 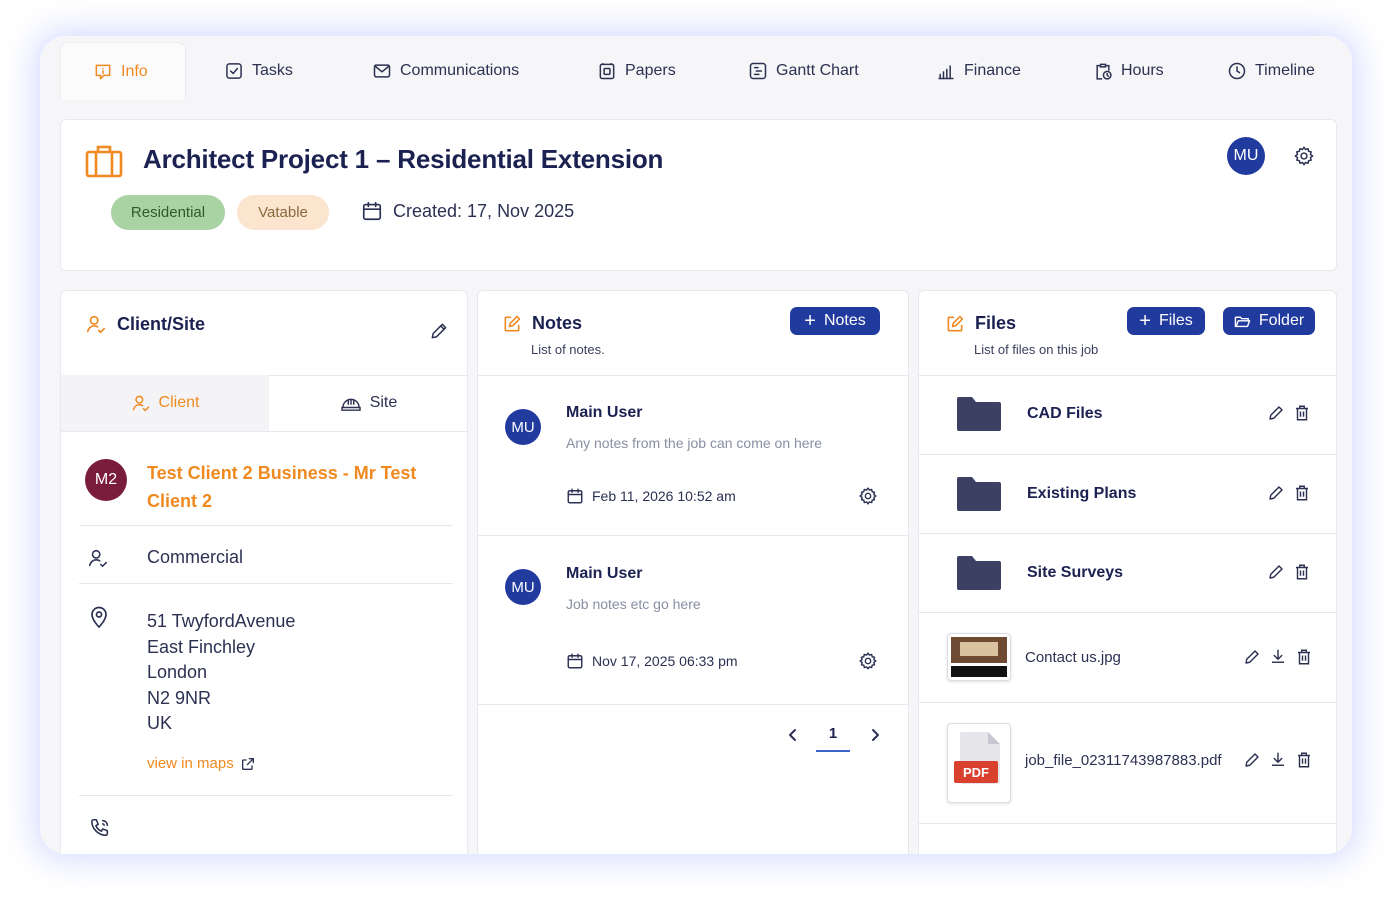 I want to click on pdf-thumbnail: PDF, so click(x=979, y=763).